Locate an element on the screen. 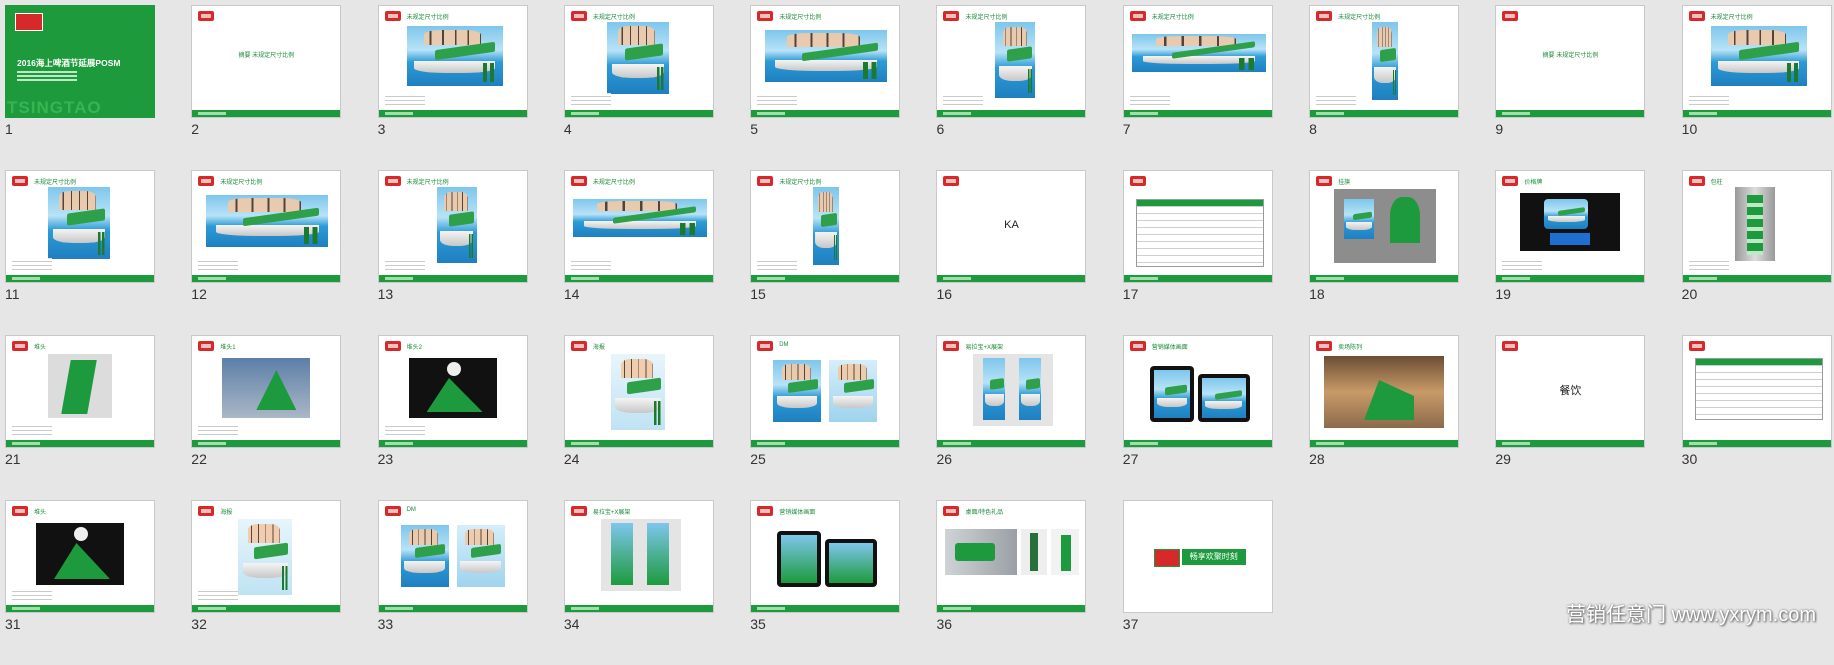 This screenshot has height=665, width=1834. slide-thumbnail-3: 未规定尺寸比例 3 is located at coordinates (452, 87).